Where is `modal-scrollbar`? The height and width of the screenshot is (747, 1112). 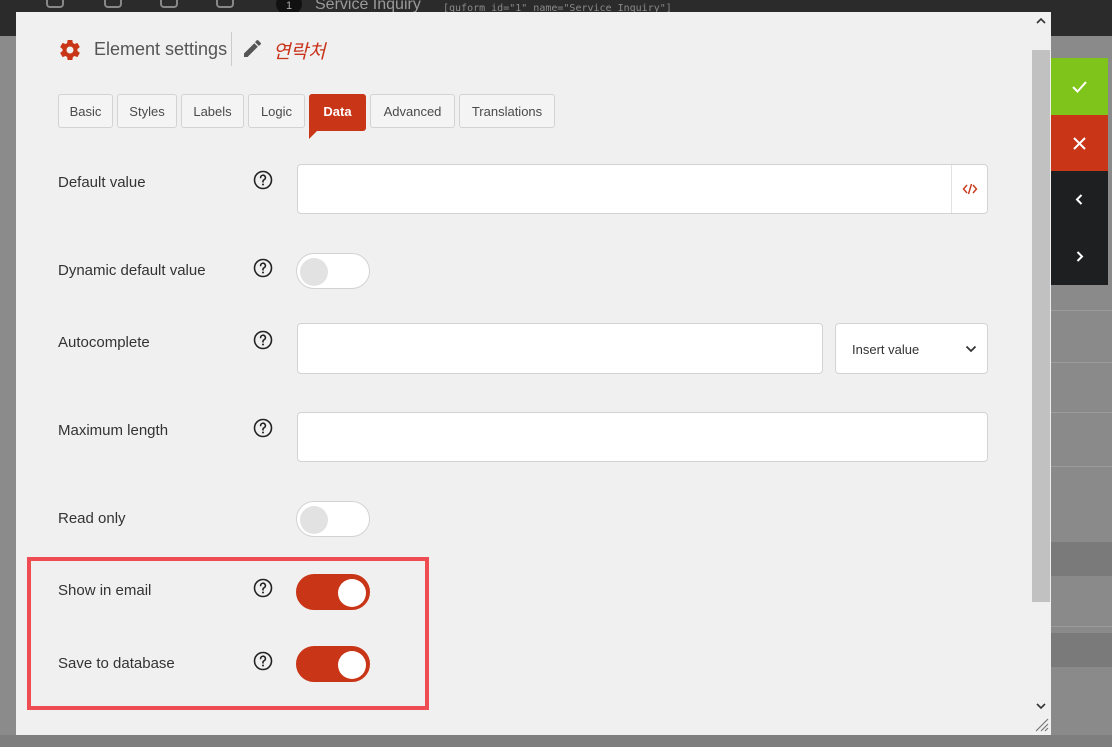
modal-scrollbar is located at coordinates (1041, 373).